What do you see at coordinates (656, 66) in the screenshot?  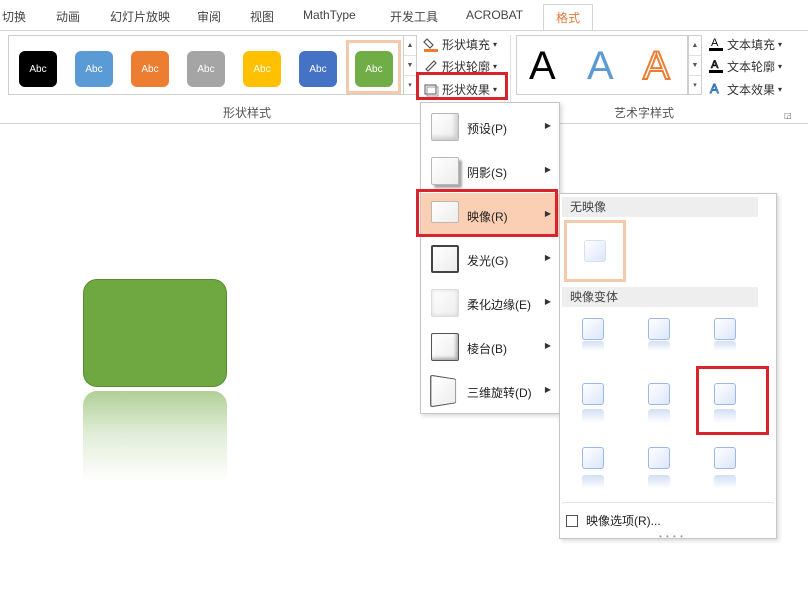 I see `wordart-style-orange-outline: A` at bounding box center [656, 66].